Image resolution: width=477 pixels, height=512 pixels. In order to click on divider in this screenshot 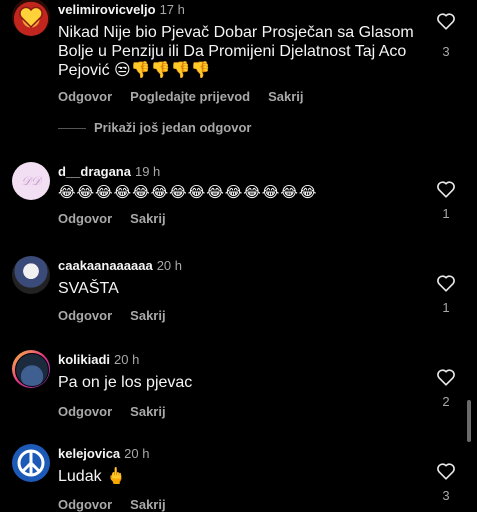, I will do `click(72, 129)`.